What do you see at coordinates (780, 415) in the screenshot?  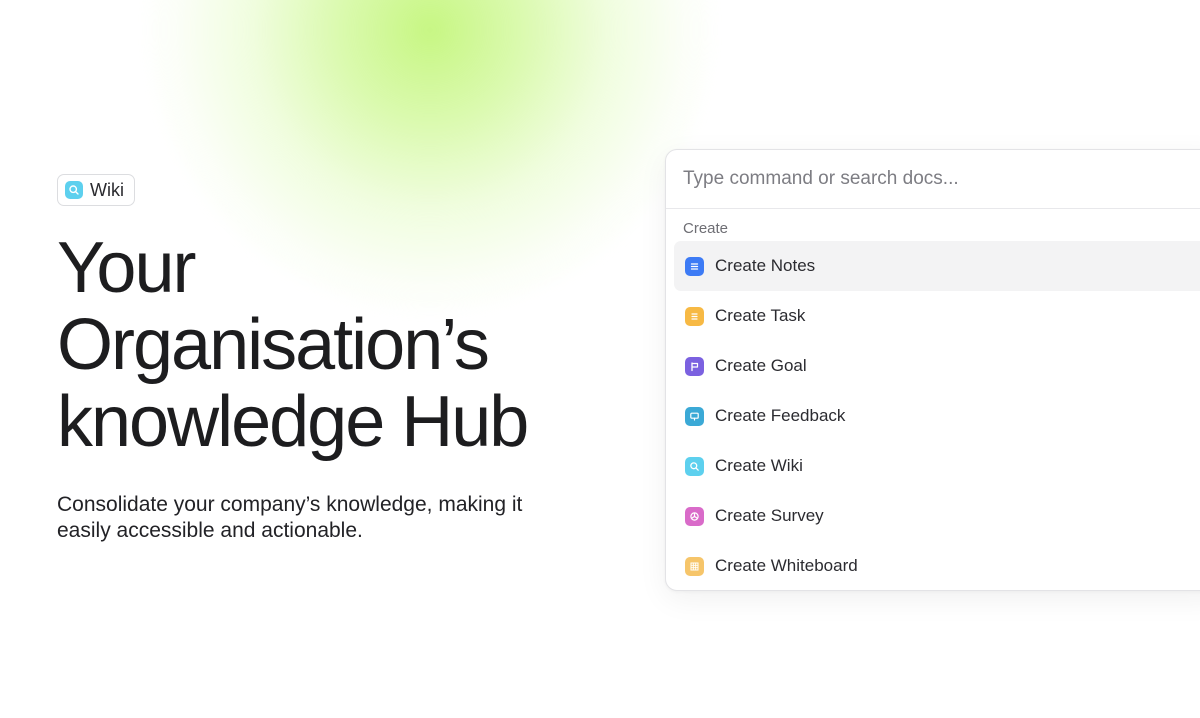 I see `menu-item-label: Create Feedback` at bounding box center [780, 415].